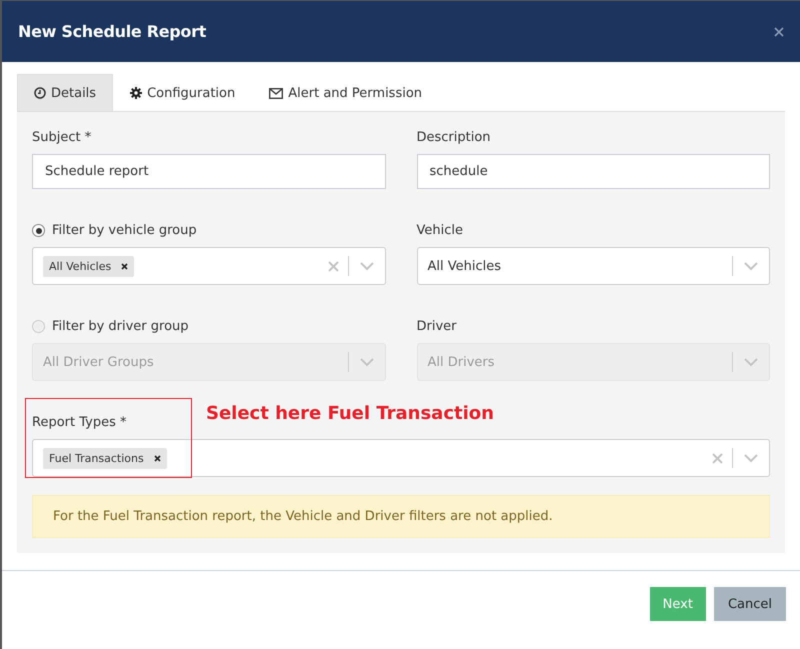 The image size is (800, 649). Describe the element at coordinates (401, 516) in the screenshot. I see `notice-message: For the Fuel Transaction report, the Vehicle and Driver filters are not applied.` at that location.